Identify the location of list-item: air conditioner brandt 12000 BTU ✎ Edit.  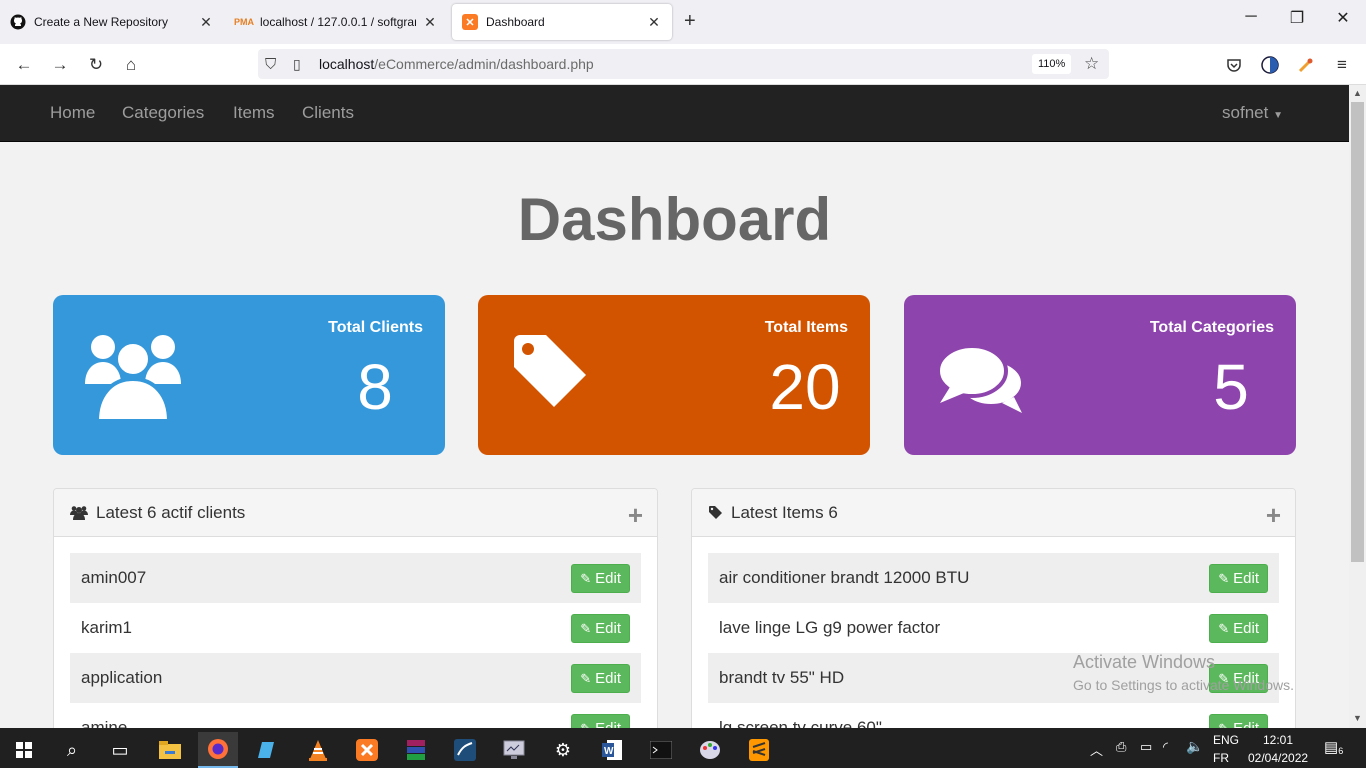
(993, 578).